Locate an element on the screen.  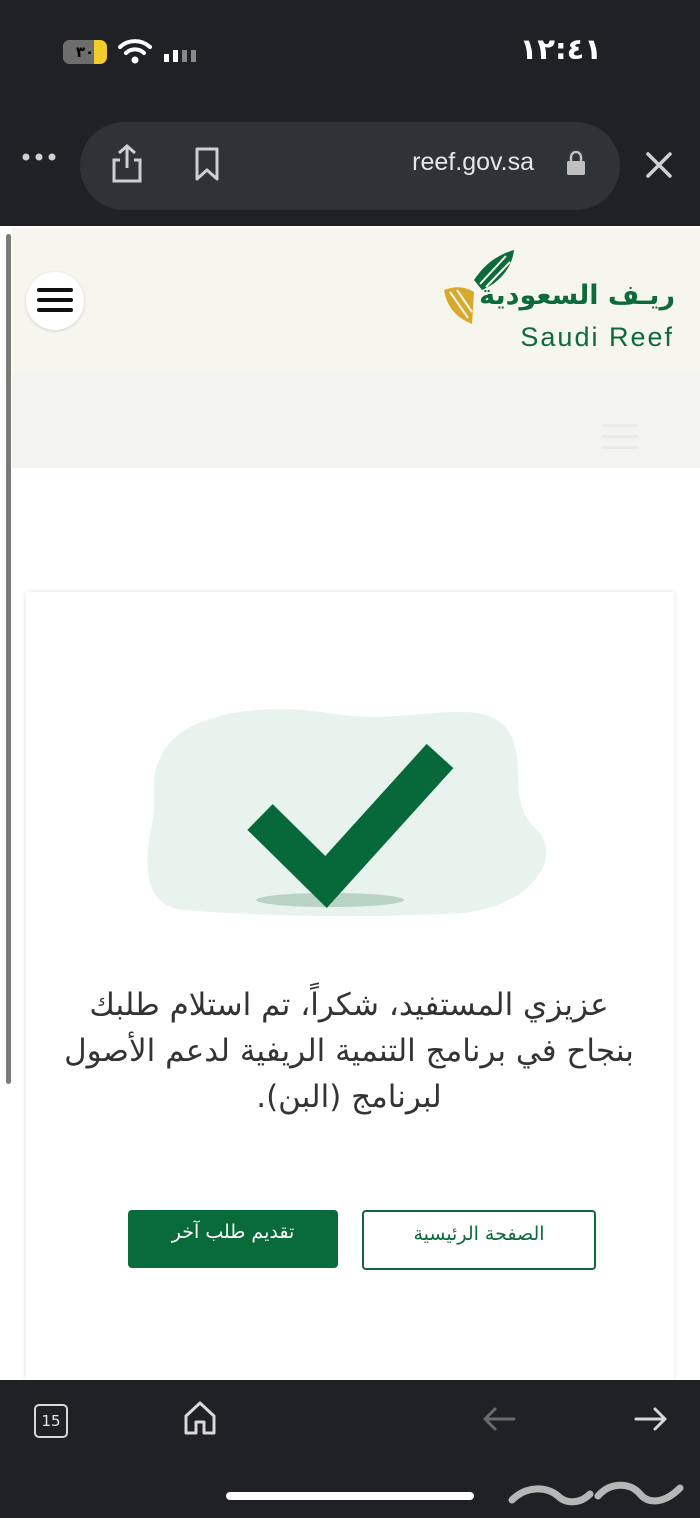
tabs-button: 15 is located at coordinates (51, 1421).